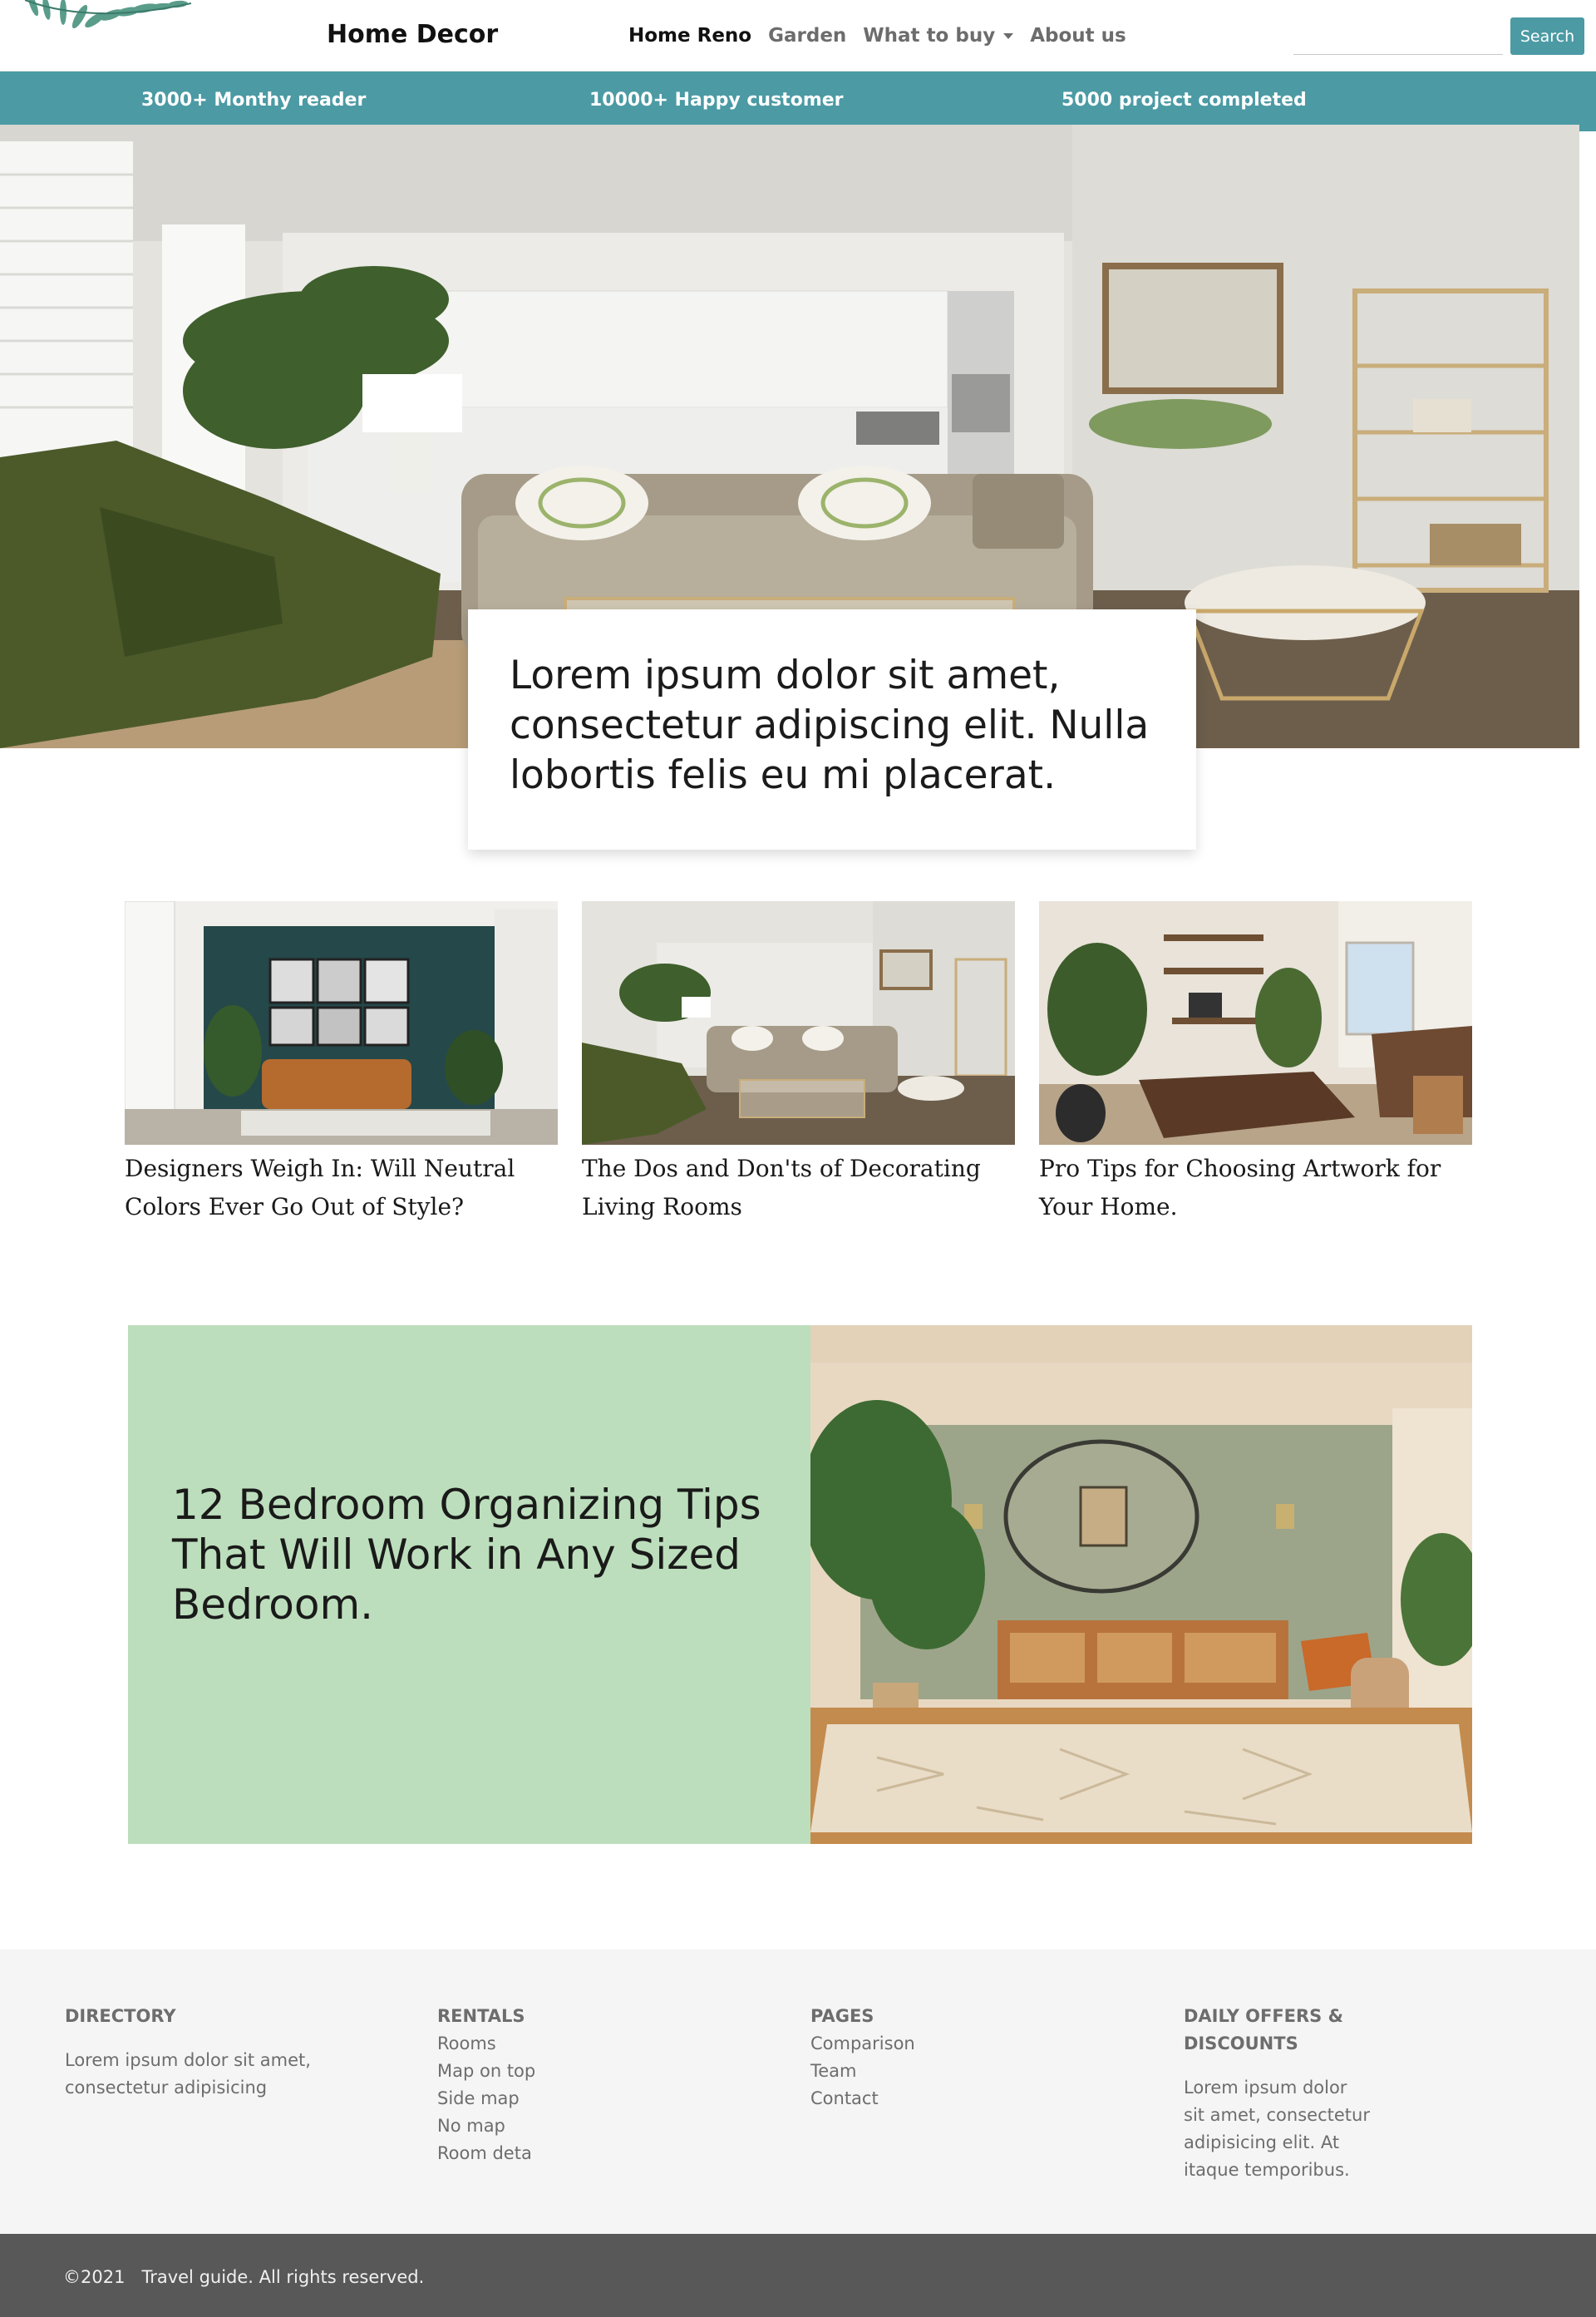  I want to click on caret-down-icon, so click(1009, 36).